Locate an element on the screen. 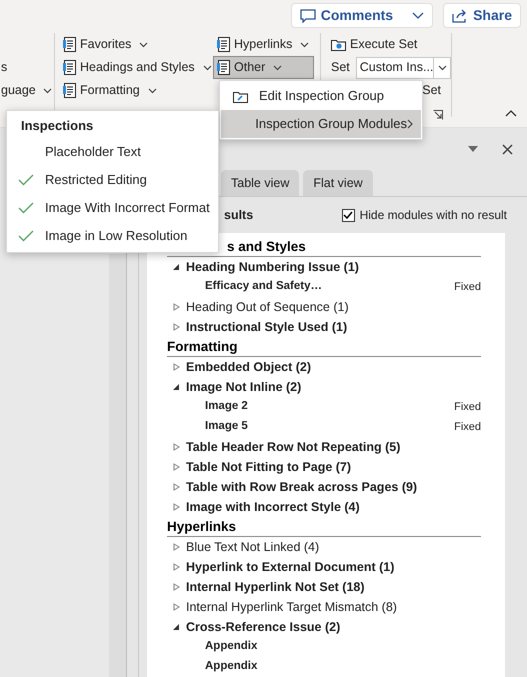 This screenshot has width=527, height=677. ribbon-label: s is located at coordinates (4, 67).